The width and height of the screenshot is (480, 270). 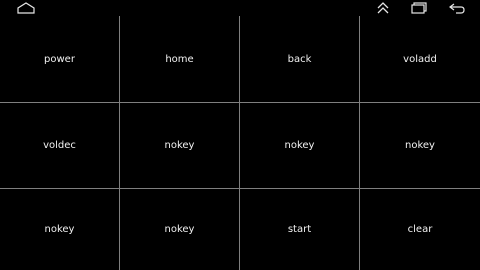 What do you see at coordinates (300, 229) in the screenshot?
I see `key-start-button: start` at bounding box center [300, 229].